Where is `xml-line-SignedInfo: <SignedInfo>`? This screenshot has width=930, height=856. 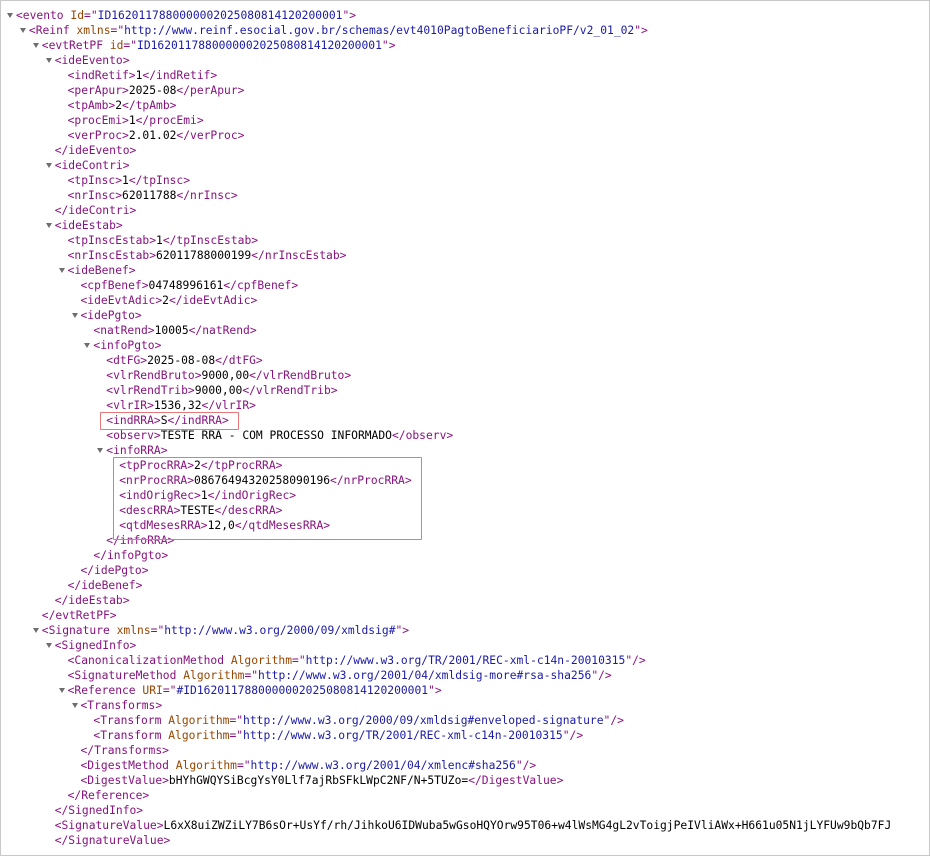
xml-line-SignedInfo: <SignedInfo> is located at coordinates (465, 645).